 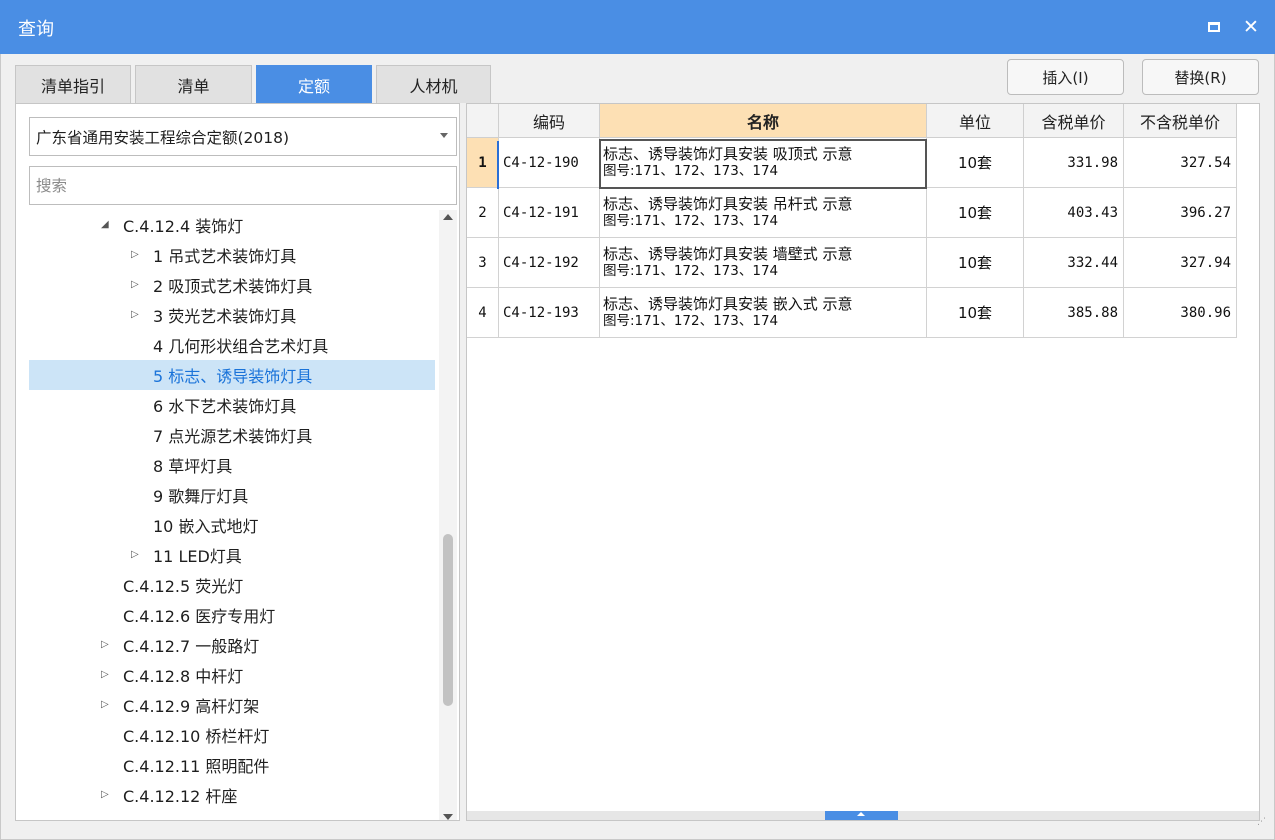 What do you see at coordinates (483, 163) in the screenshot?
I see `row-index: 1` at bounding box center [483, 163].